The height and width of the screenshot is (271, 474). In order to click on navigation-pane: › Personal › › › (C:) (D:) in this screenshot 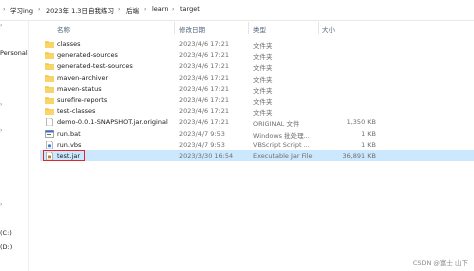, I will do `click(14, 146)`.